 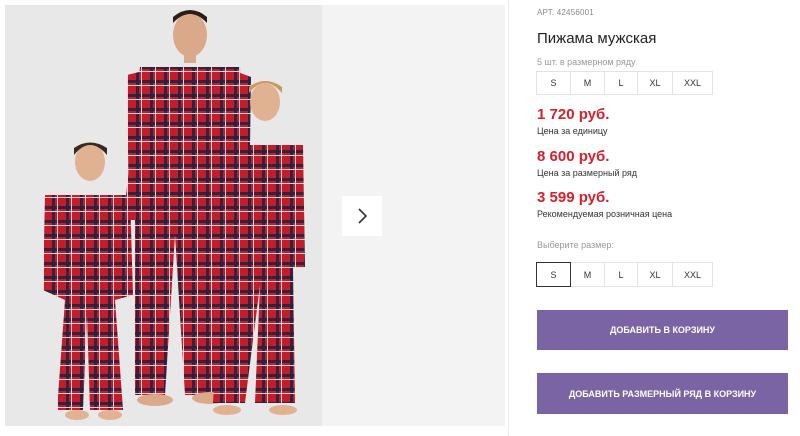 I want to click on size-option-xl: XL, so click(x=655, y=274).